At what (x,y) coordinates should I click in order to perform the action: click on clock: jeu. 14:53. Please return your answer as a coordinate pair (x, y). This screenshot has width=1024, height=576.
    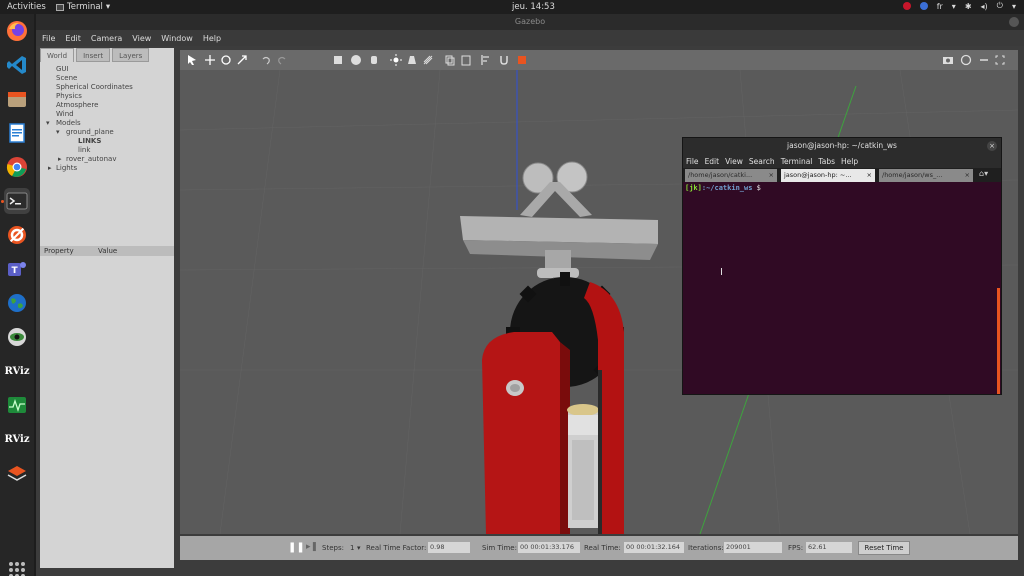
    Looking at the image, I should click on (533, 7).